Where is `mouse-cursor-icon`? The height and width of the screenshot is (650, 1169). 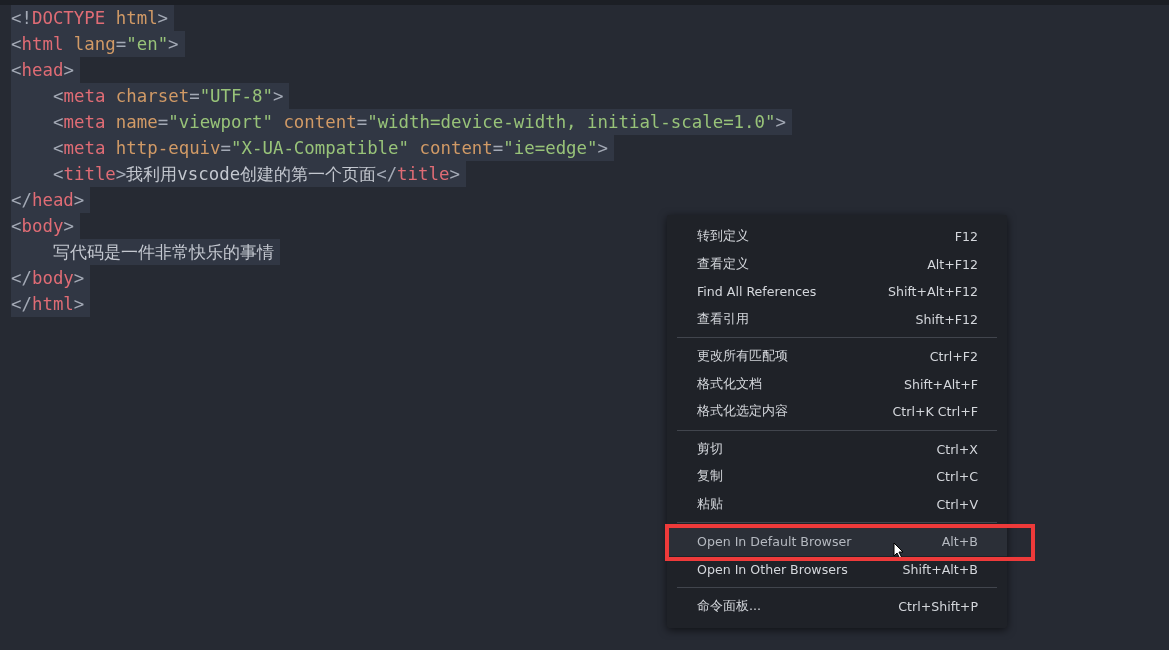 mouse-cursor-icon is located at coordinates (898, 550).